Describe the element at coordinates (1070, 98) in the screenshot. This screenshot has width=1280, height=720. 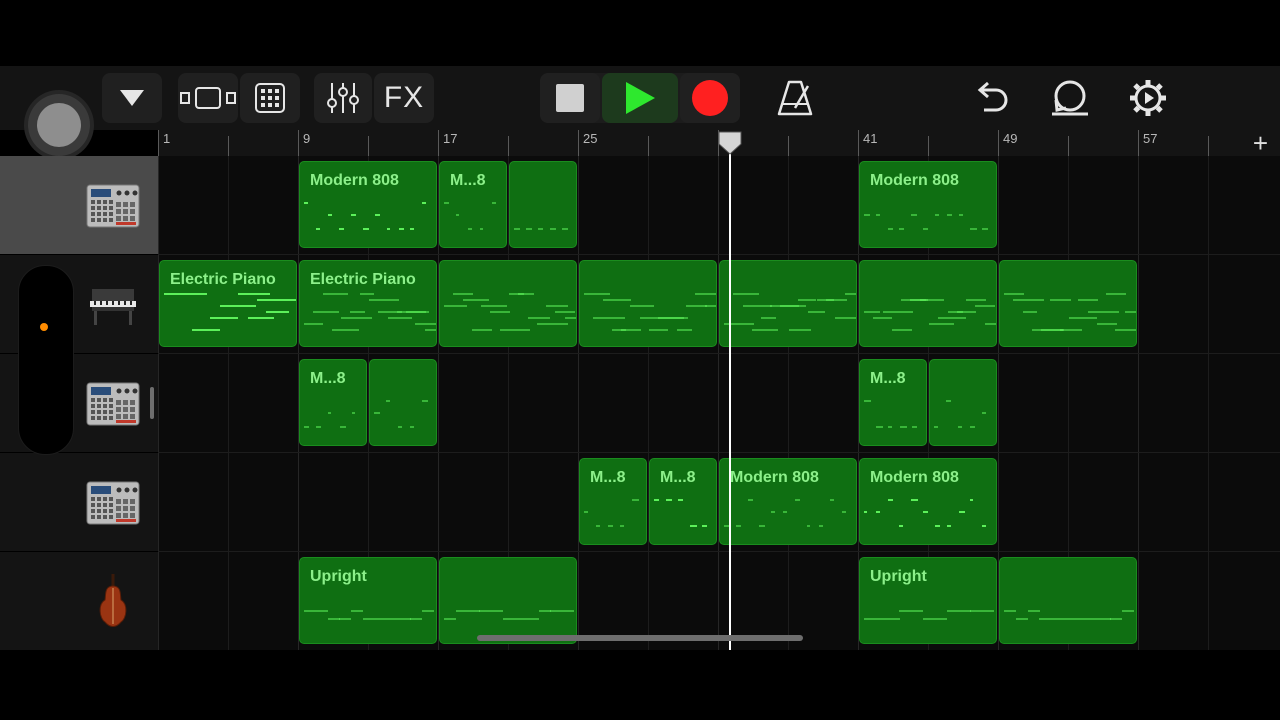
I see `loop-button` at that location.